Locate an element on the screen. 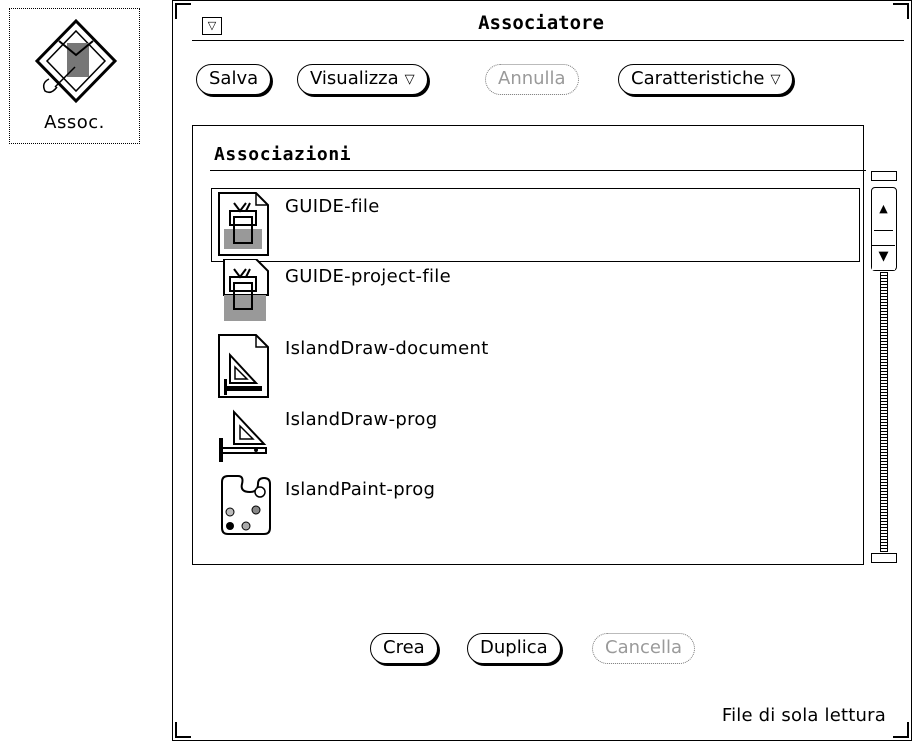  heading-rule is located at coordinates (538, 170).